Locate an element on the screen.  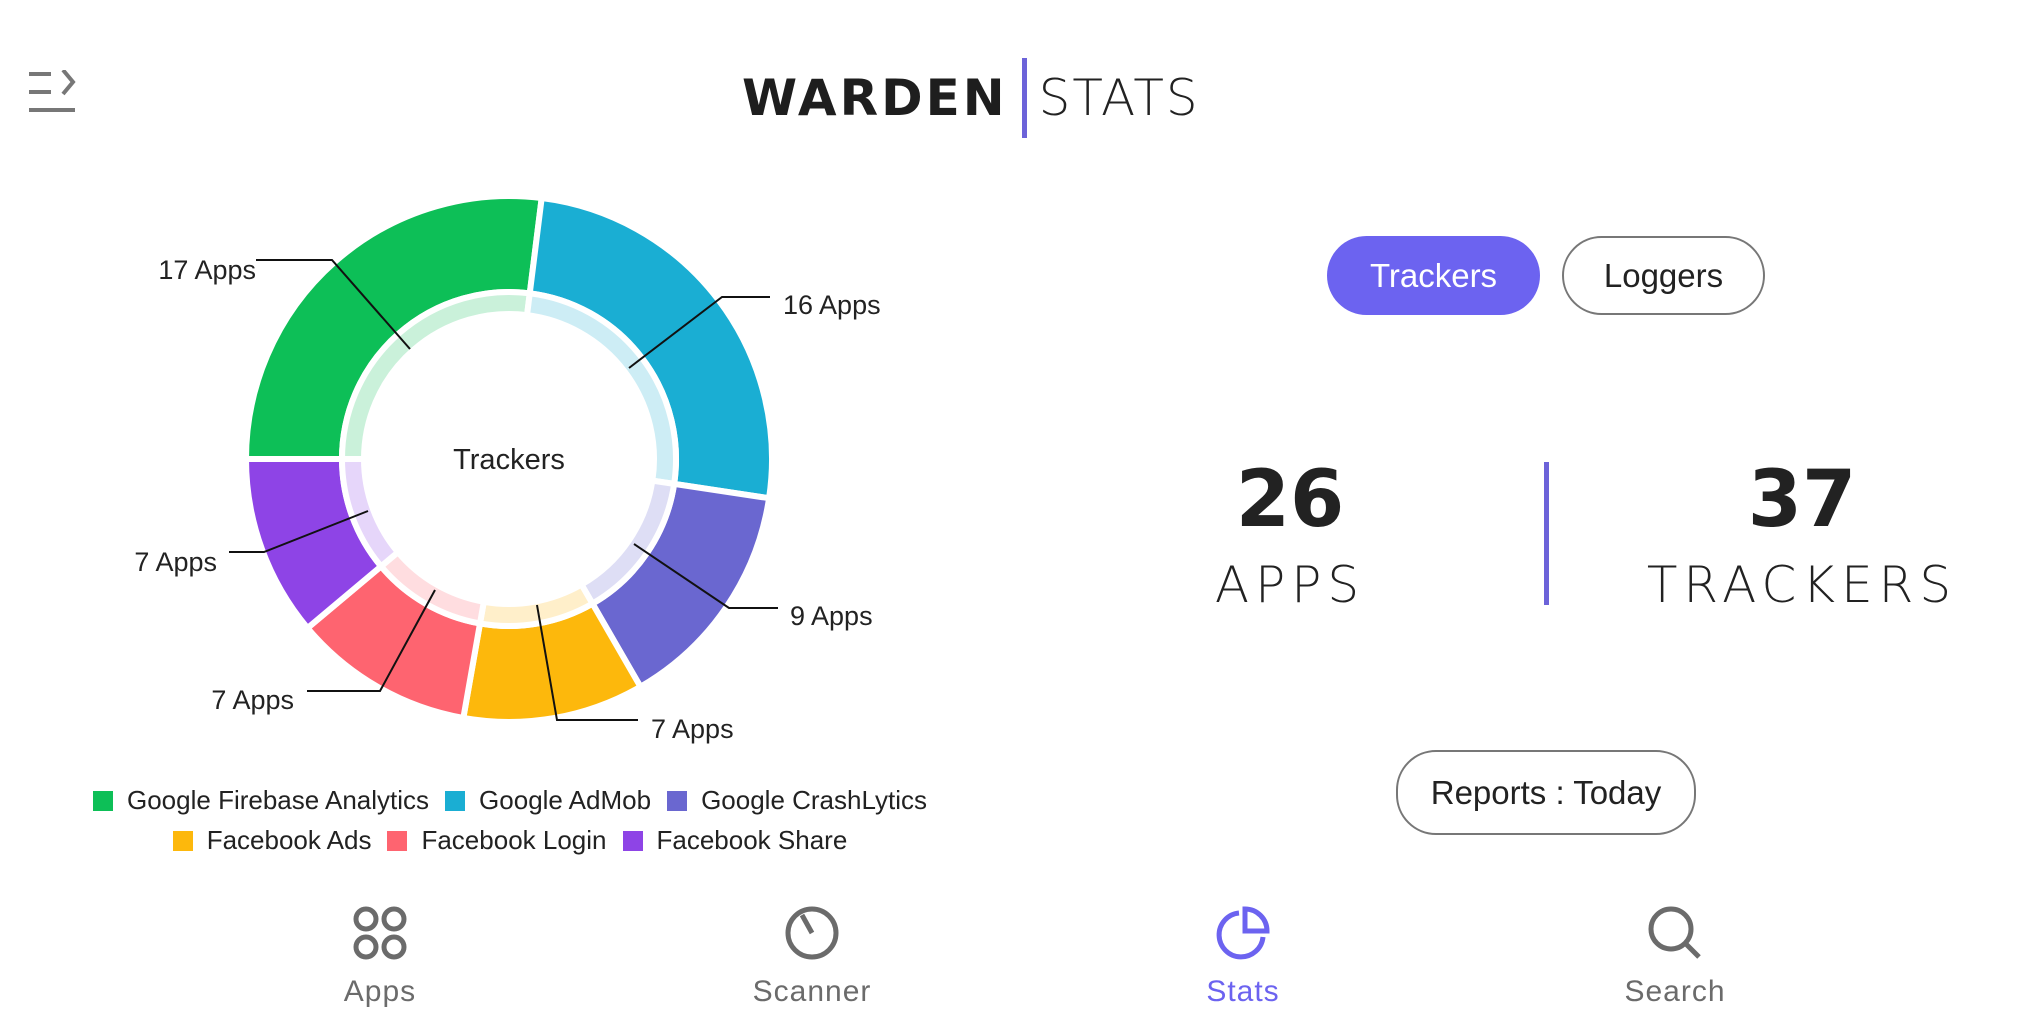
pie-chart-icon is located at coordinates (1243, 933).